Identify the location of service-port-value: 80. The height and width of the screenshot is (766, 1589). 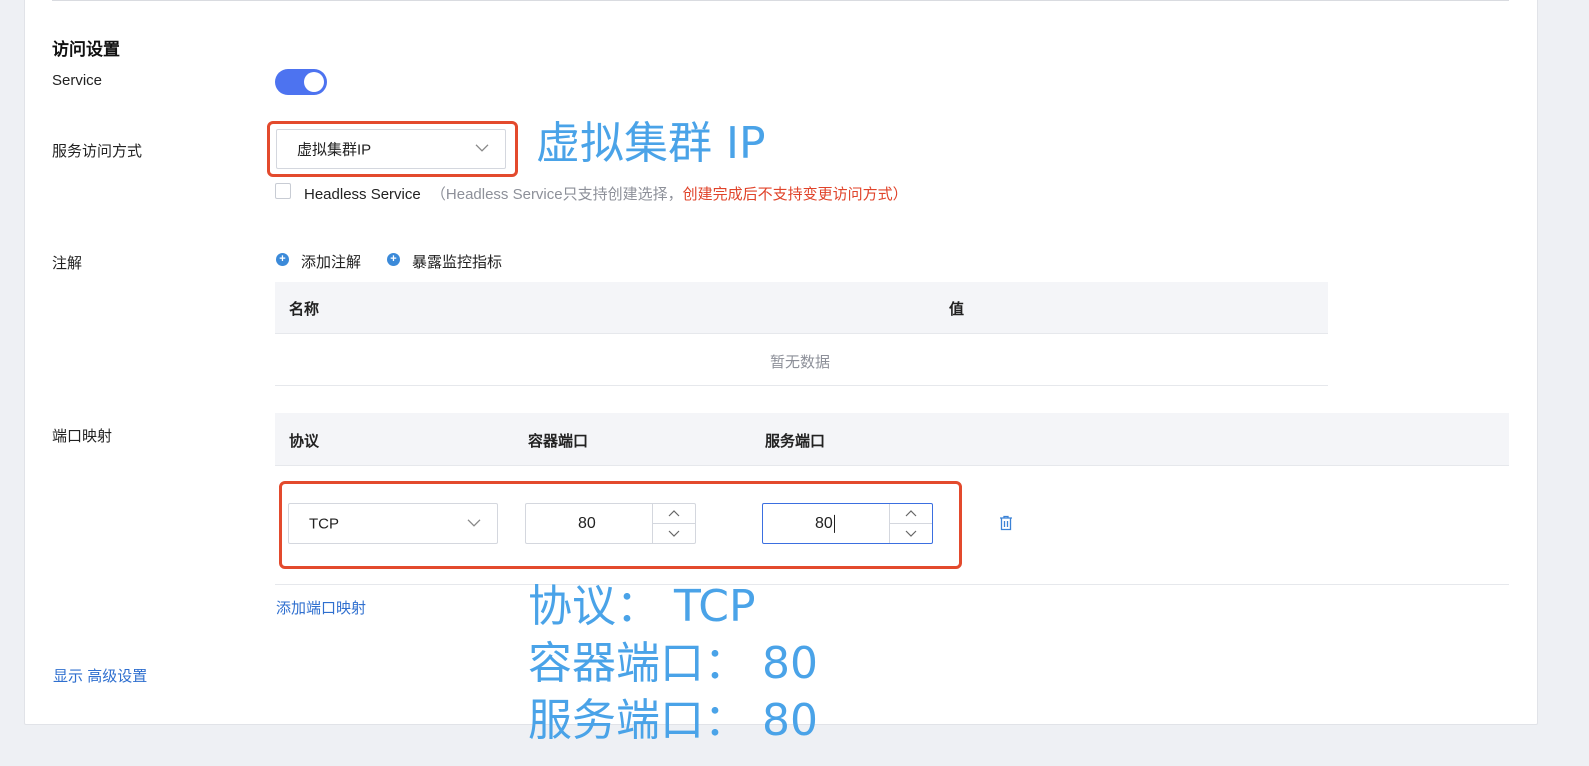
(825, 523).